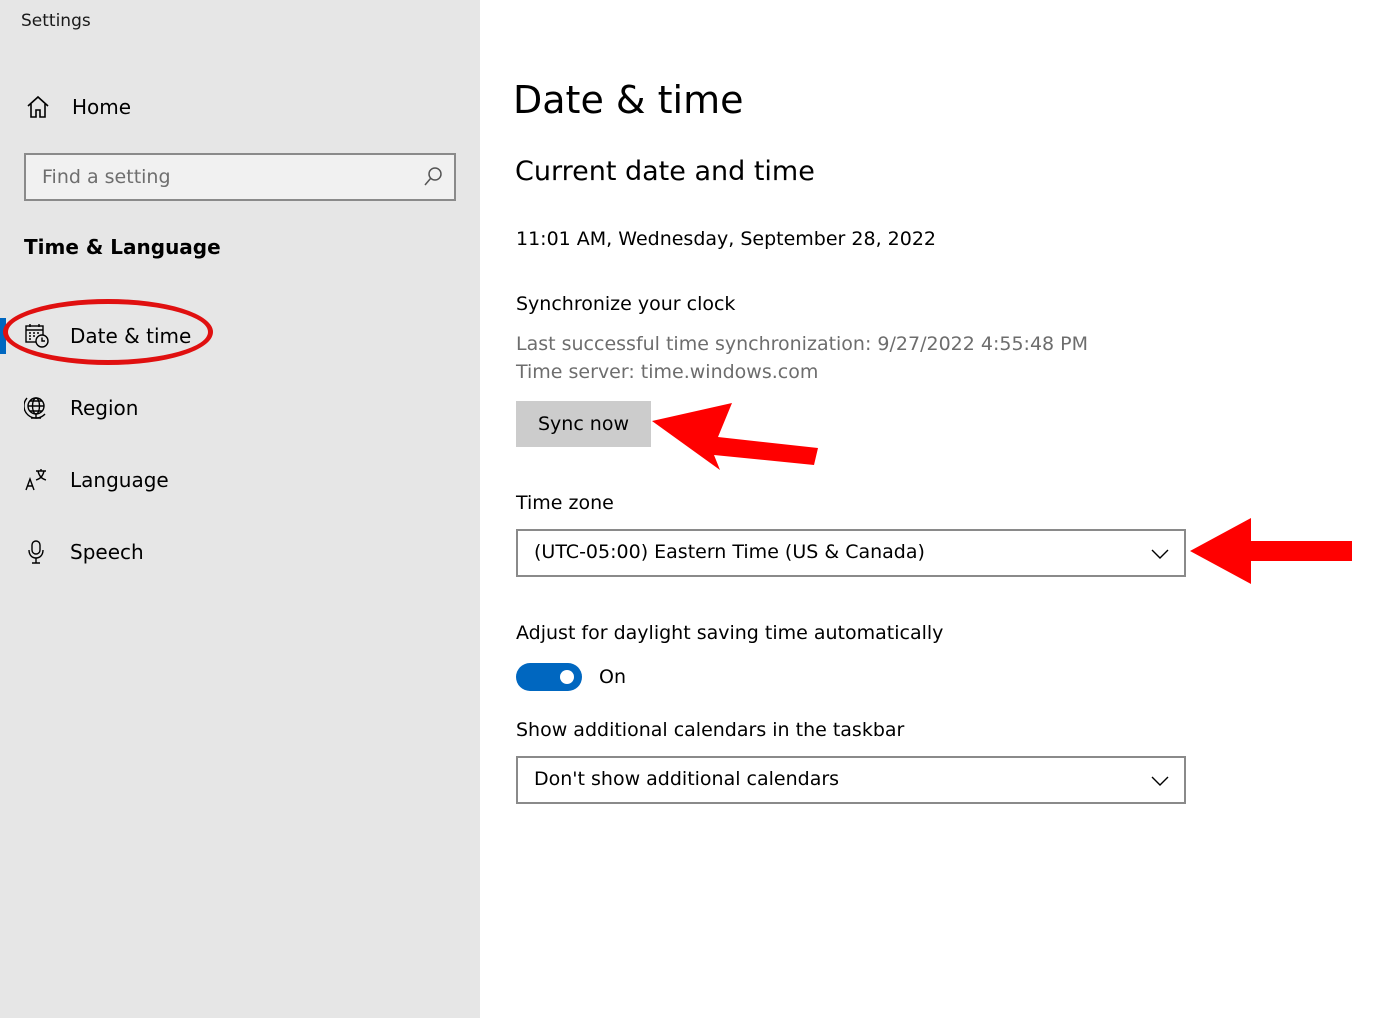  Describe the element at coordinates (665, 171) in the screenshot. I see `section-subtitle: Current date and time` at that location.